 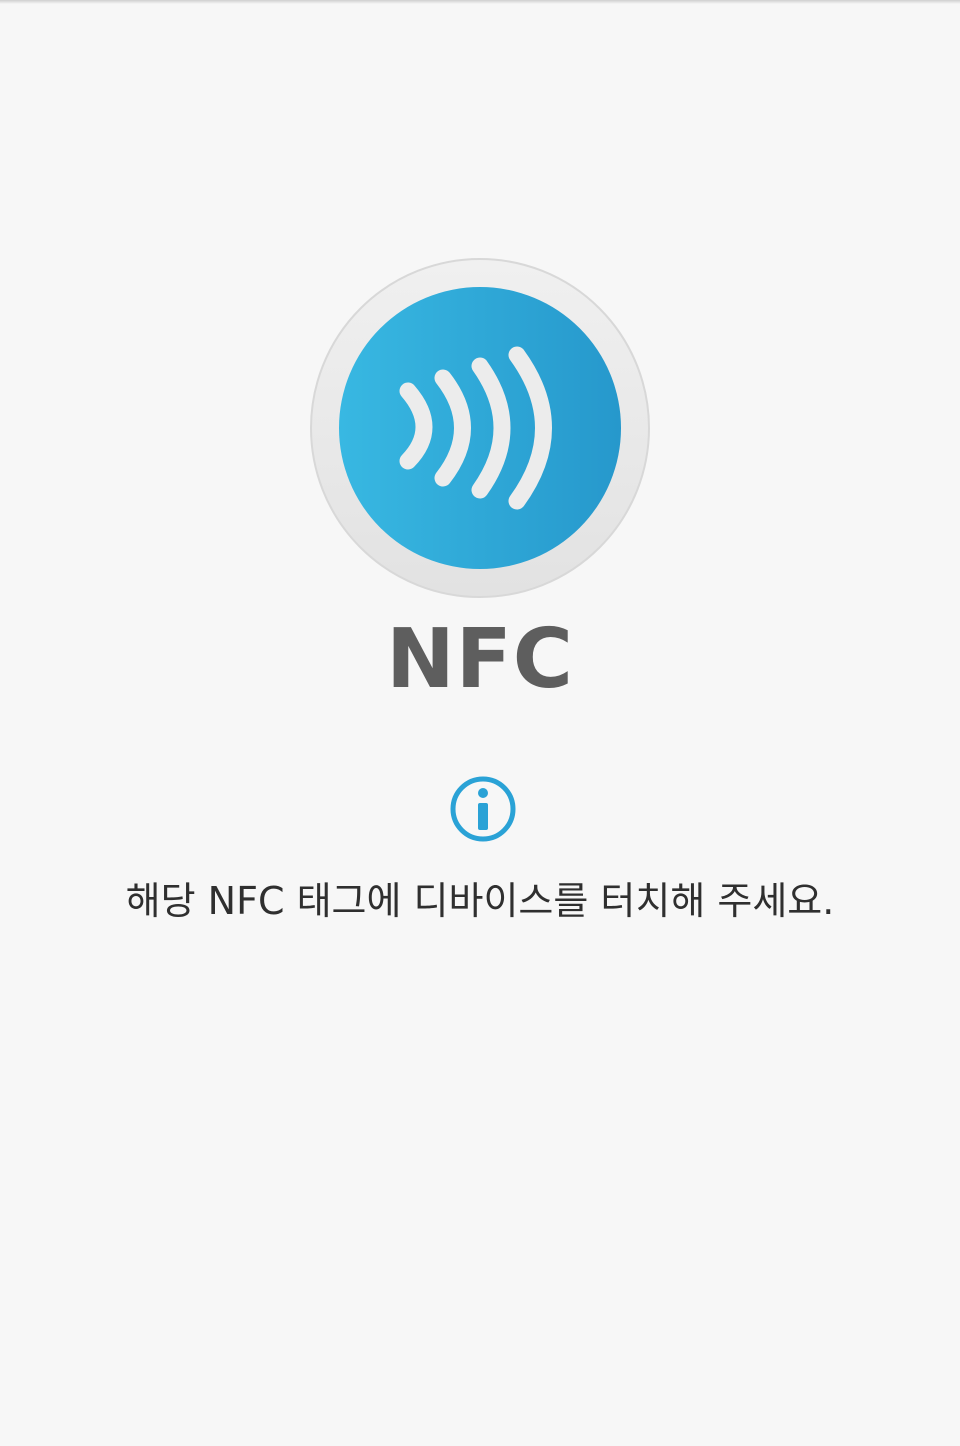 I want to click on info-icon, so click(x=483, y=809).